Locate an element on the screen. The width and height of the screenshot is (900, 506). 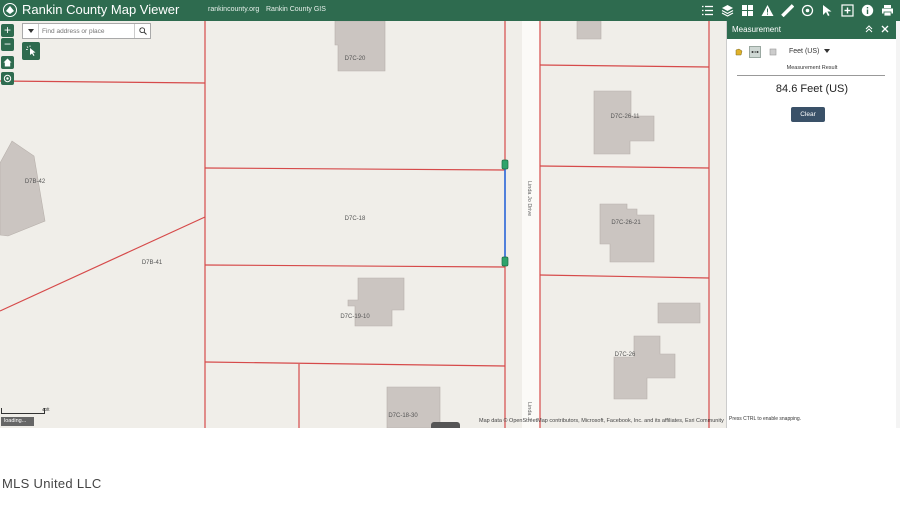
unit-value: Feet (US) is located at coordinates (804, 51).